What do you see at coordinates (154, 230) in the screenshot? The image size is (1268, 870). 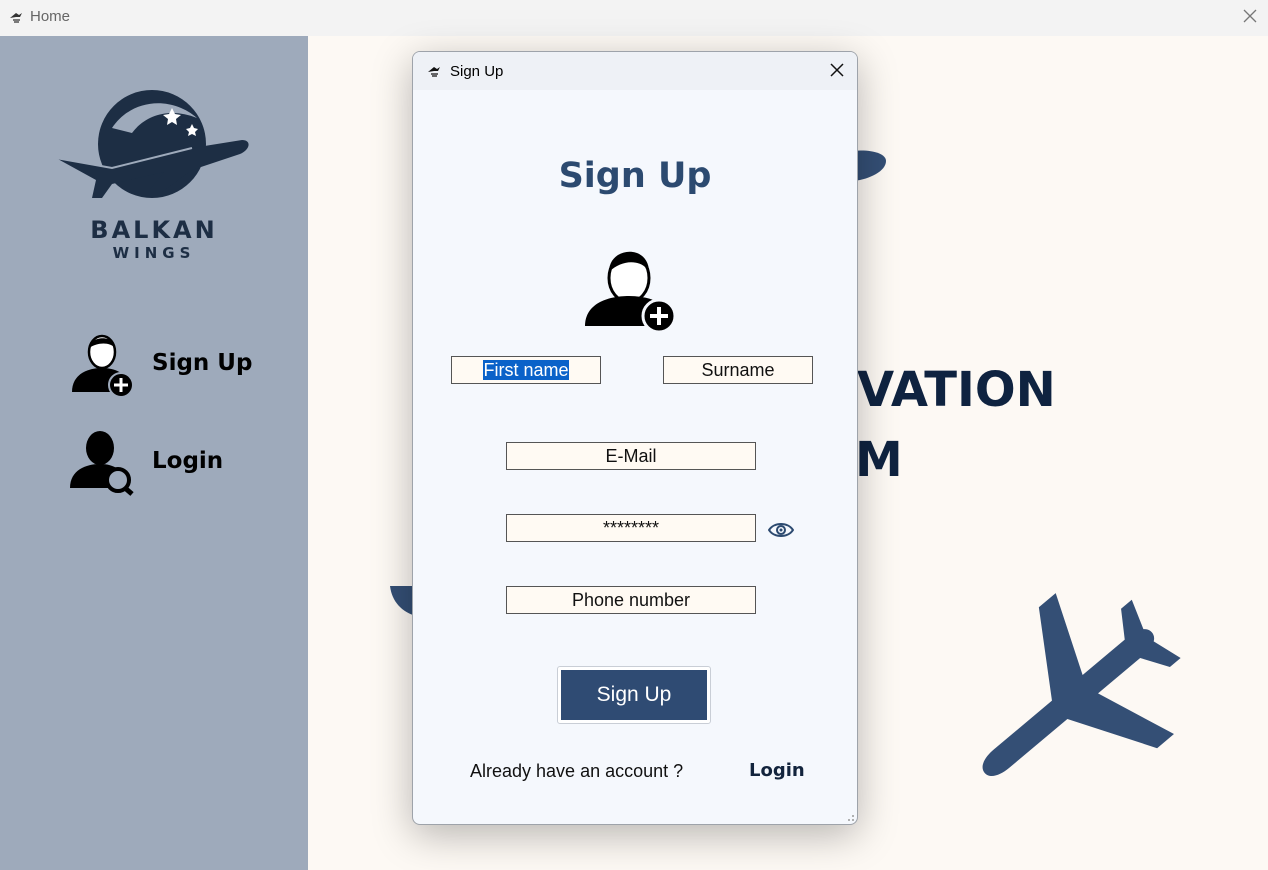 I see `logo-text-line1: BALKAN` at bounding box center [154, 230].